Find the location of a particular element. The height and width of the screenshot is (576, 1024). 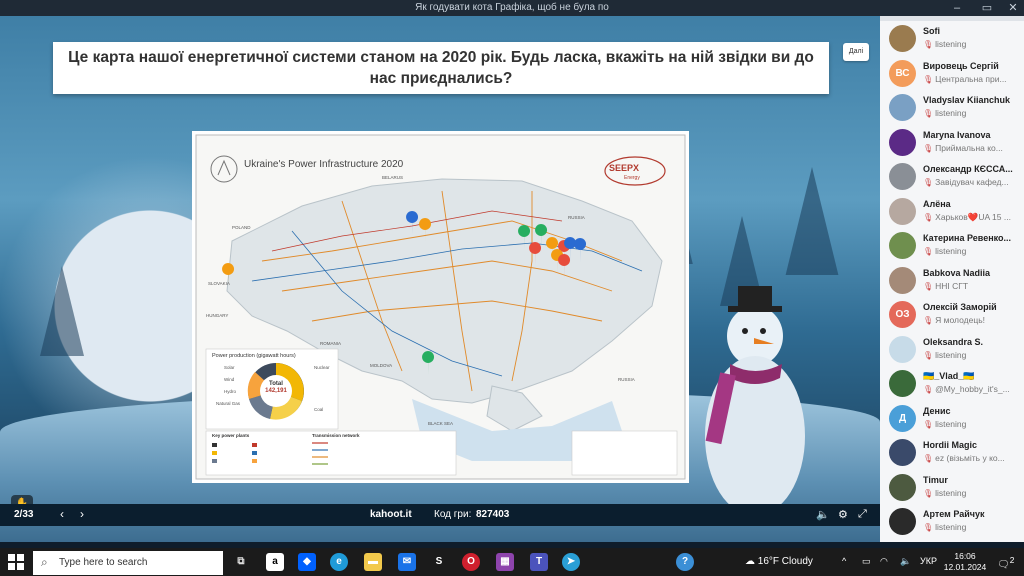

participant-name: Timur is located at coordinates (935, 479).